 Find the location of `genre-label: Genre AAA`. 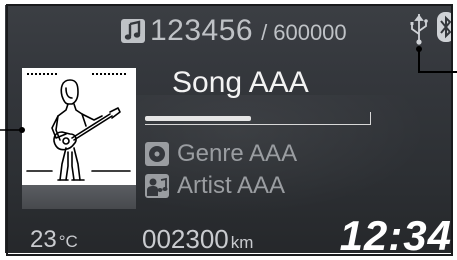

genre-label: Genre AAA is located at coordinates (237, 153).